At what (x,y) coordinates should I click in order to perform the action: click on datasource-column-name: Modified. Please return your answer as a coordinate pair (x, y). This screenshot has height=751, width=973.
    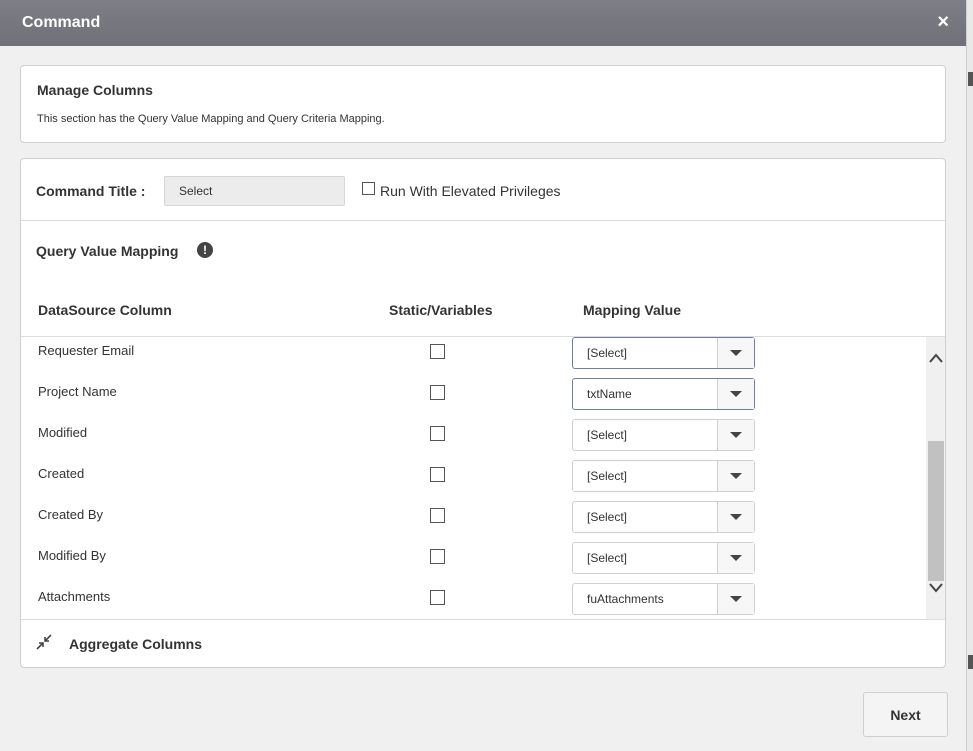
    Looking at the image, I should click on (63, 432).